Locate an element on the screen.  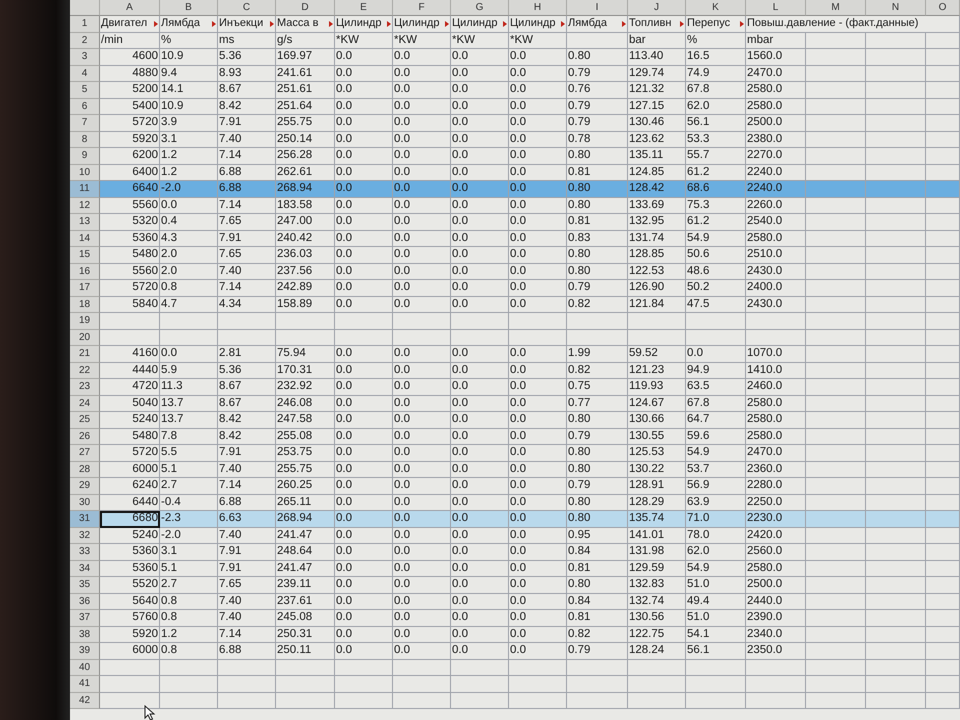
table-cell: /min is located at coordinates (130, 40).